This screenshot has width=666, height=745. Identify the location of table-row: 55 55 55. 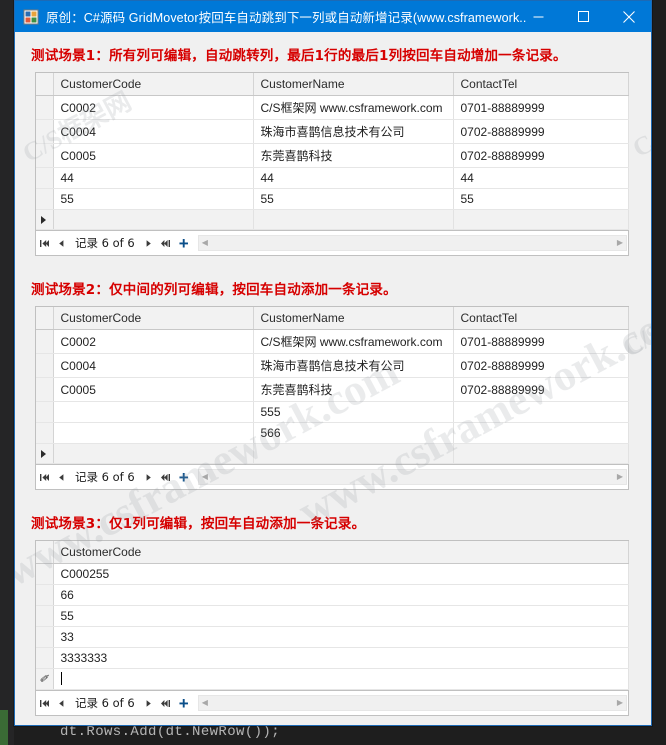
(332, 199).